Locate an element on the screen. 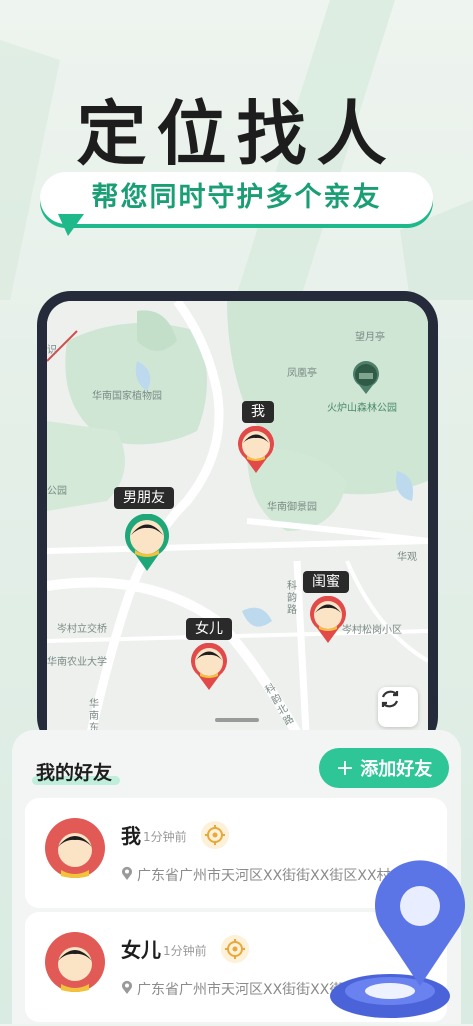 This screenshot has width=473, height=1026. subtitle-text: 帮您同时守护多个亲友 is located at coordinates (236, 197).